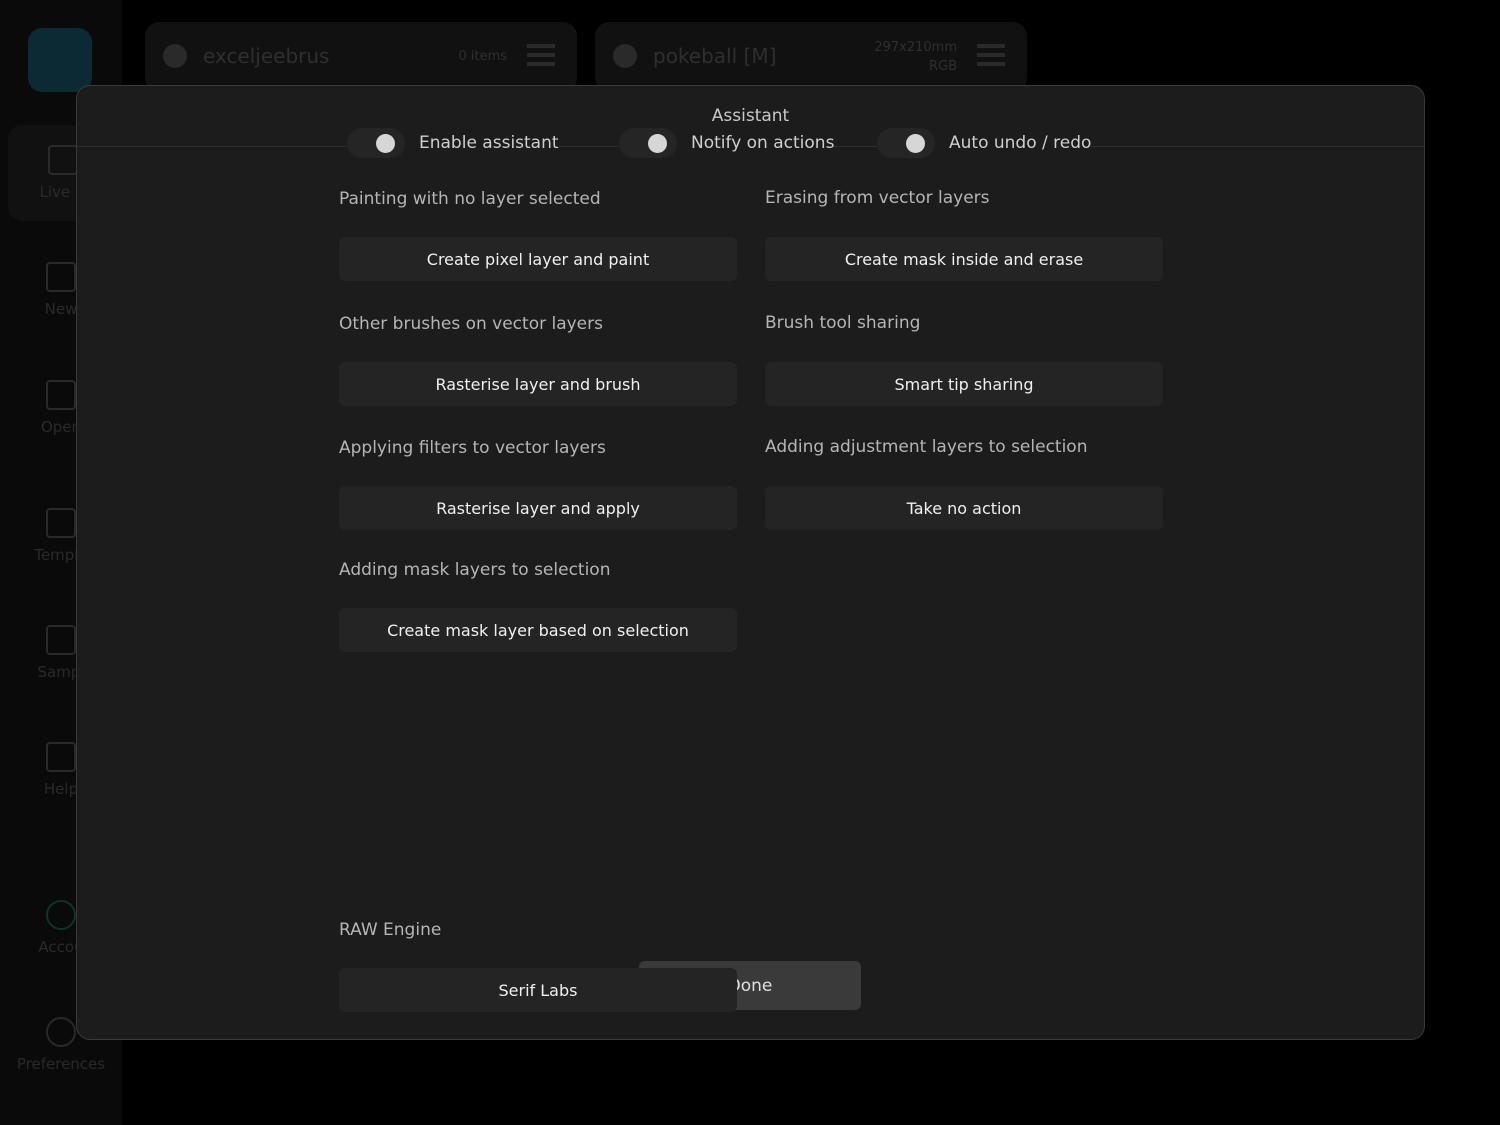 The width and height of the screenshot is (1500, 1125). What do you see at coordinates (538, 508) in the screenshot?
I see `setting-button: Rasterise layer and apply` at bounding box center [538, 508].